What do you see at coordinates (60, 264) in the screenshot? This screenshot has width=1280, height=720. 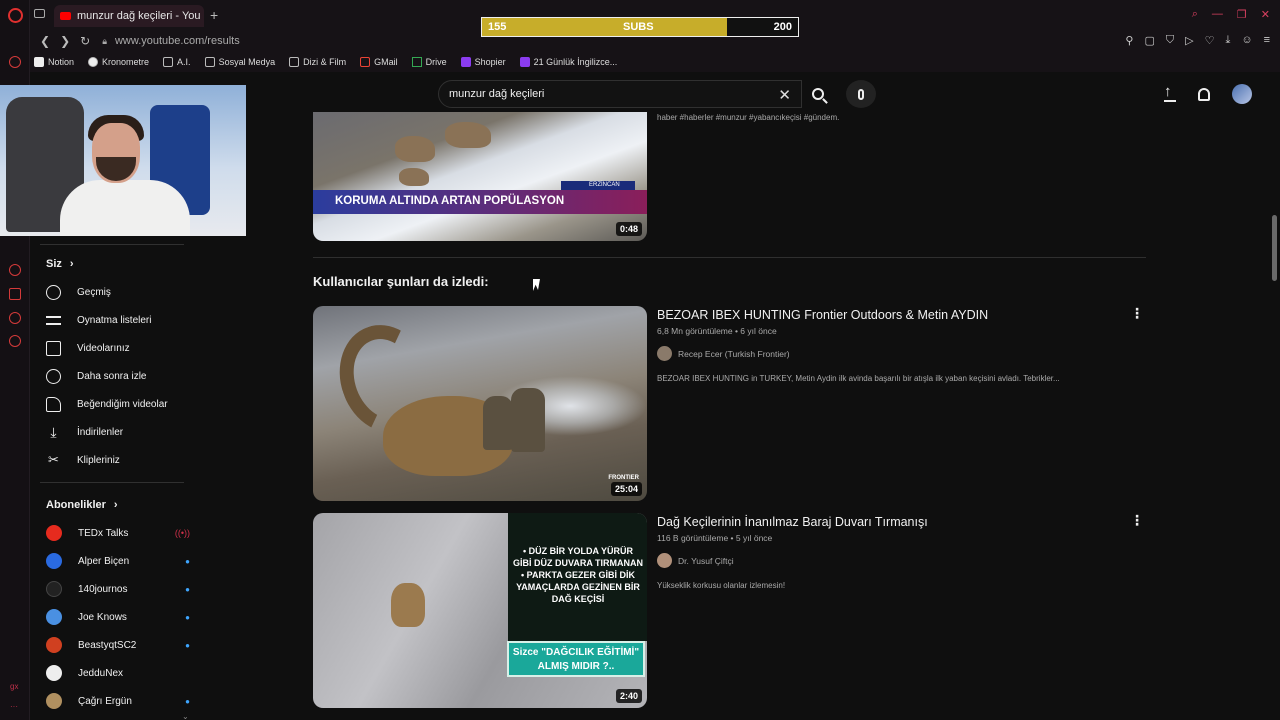 I see `you-section-header: Siz ›` at bounding box center [60, 264].